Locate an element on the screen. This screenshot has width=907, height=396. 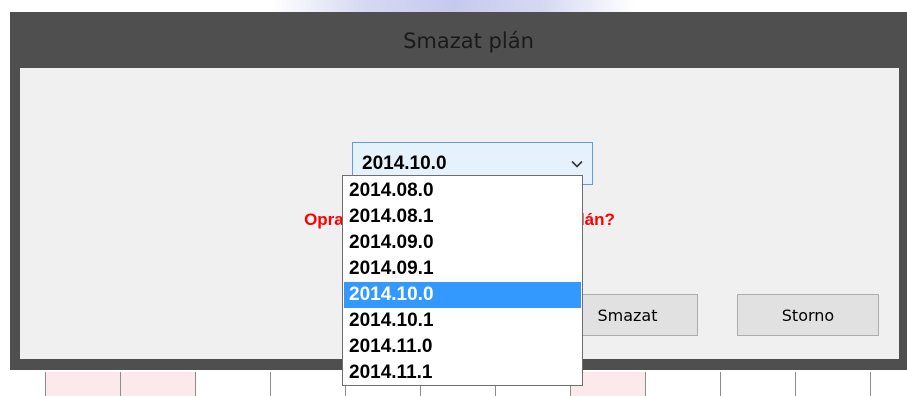
plan-option: 2014.11.1 is located at coordinates (462, 373).